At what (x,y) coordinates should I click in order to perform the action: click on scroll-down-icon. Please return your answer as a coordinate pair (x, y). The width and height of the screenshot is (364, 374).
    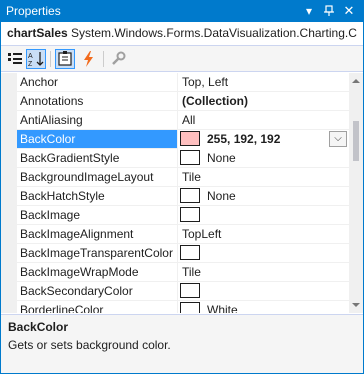
    Looking at the image, I should click on (356, 305).